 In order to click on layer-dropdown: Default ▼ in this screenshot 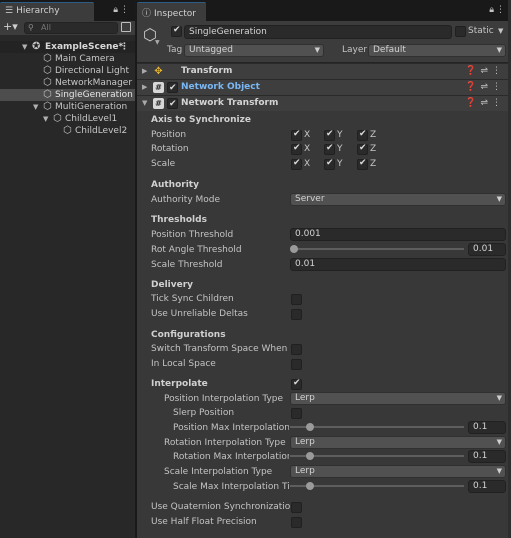, I will do `click(437, 50)`.